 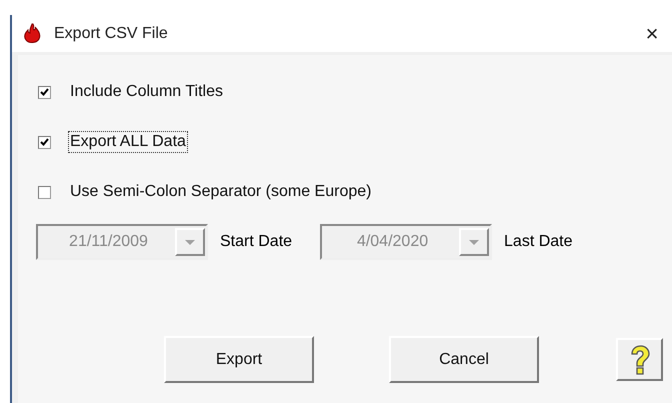 What do you see at coordinates (111, 33) in the screenshot?
I see `window-title: Export CSV File` at bounding box center [111, 33].